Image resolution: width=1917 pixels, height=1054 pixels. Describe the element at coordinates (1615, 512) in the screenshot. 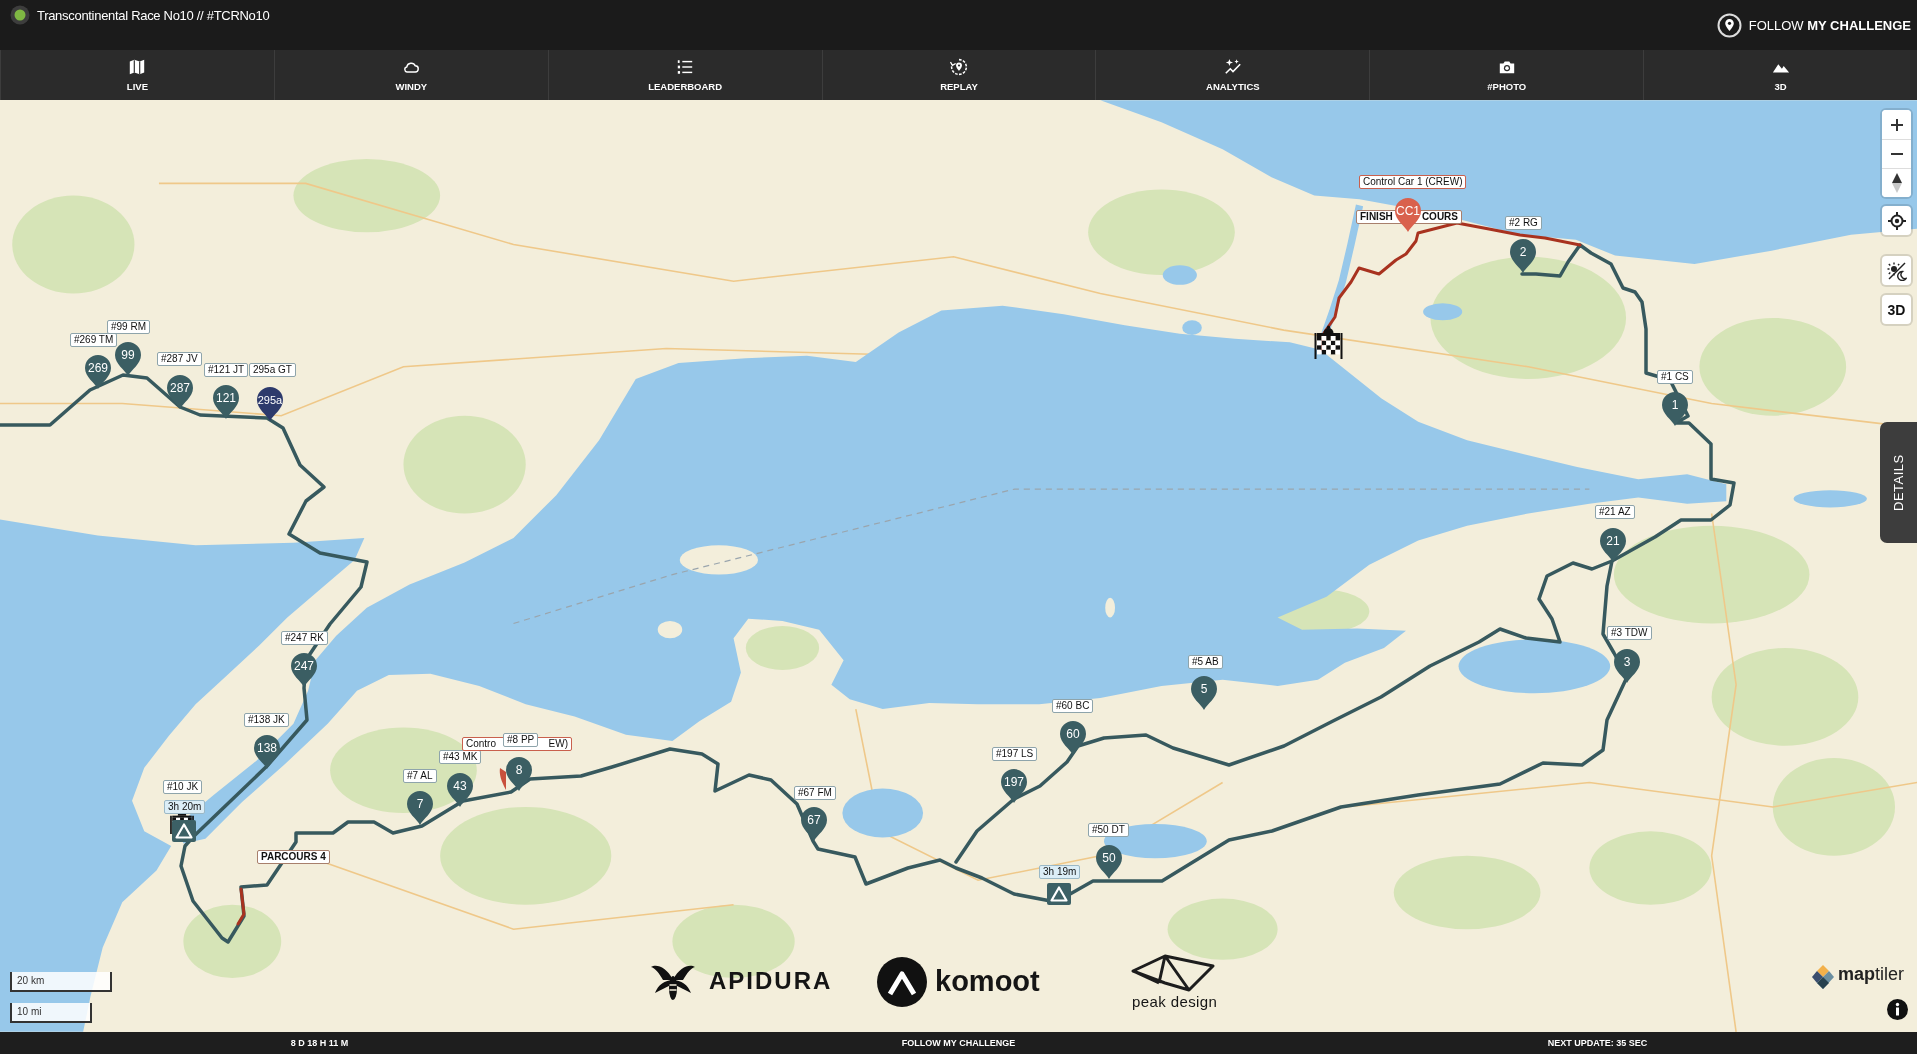

I see `rider-tag: #21 AZ` at that location.